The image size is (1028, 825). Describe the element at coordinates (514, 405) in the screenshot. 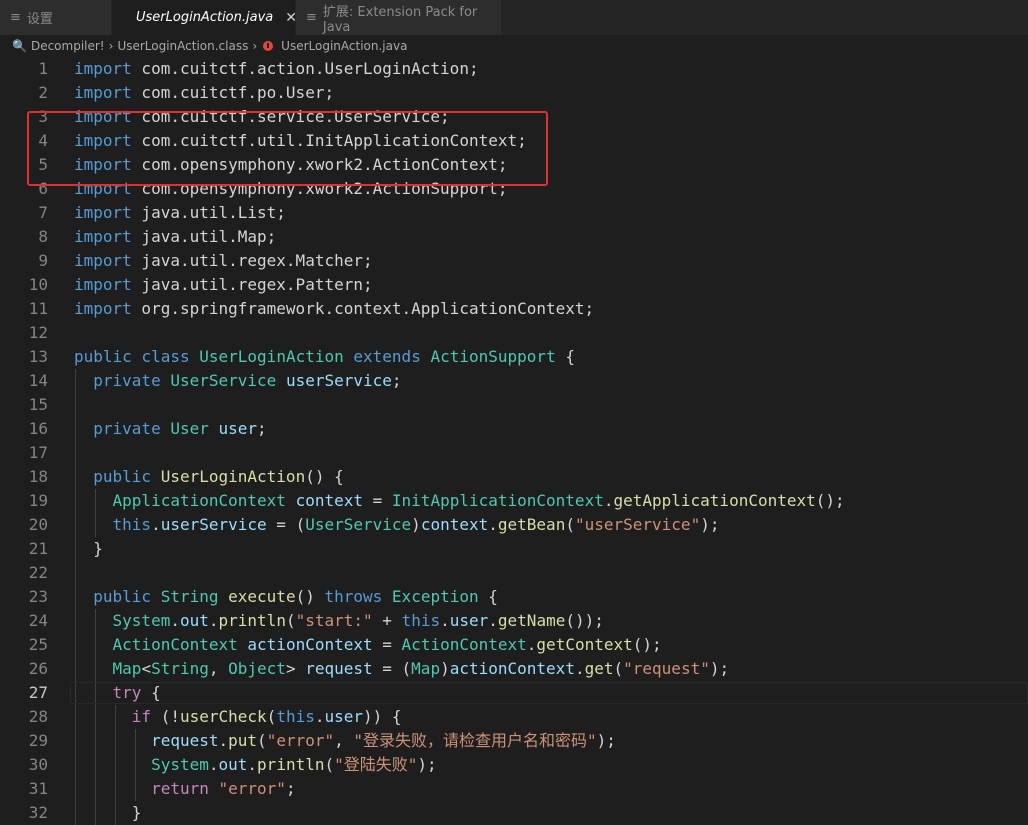

I see `code-line: 15` at that location.